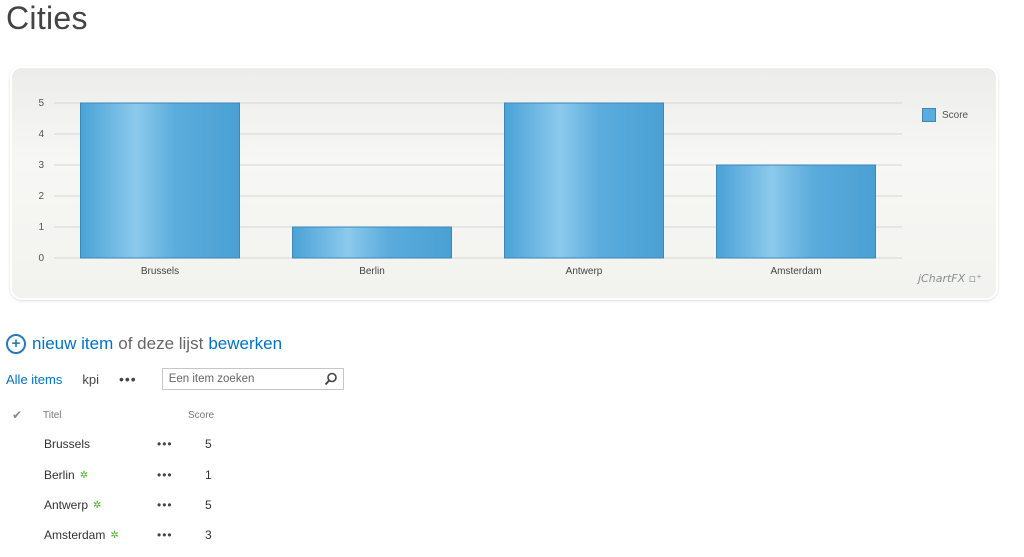 Image resolution: width=1024 pixels, height=557 pixels. I want to click on row-title: Brussels, so click(67, 444).